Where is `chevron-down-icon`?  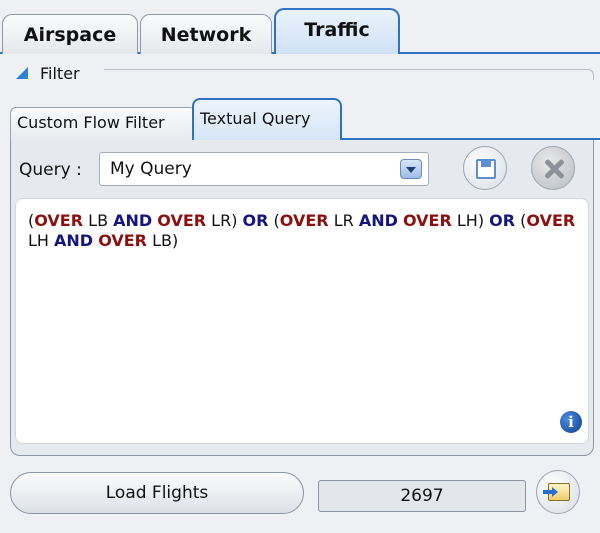 chevron-down-icon is located at coordinates (411, 169).